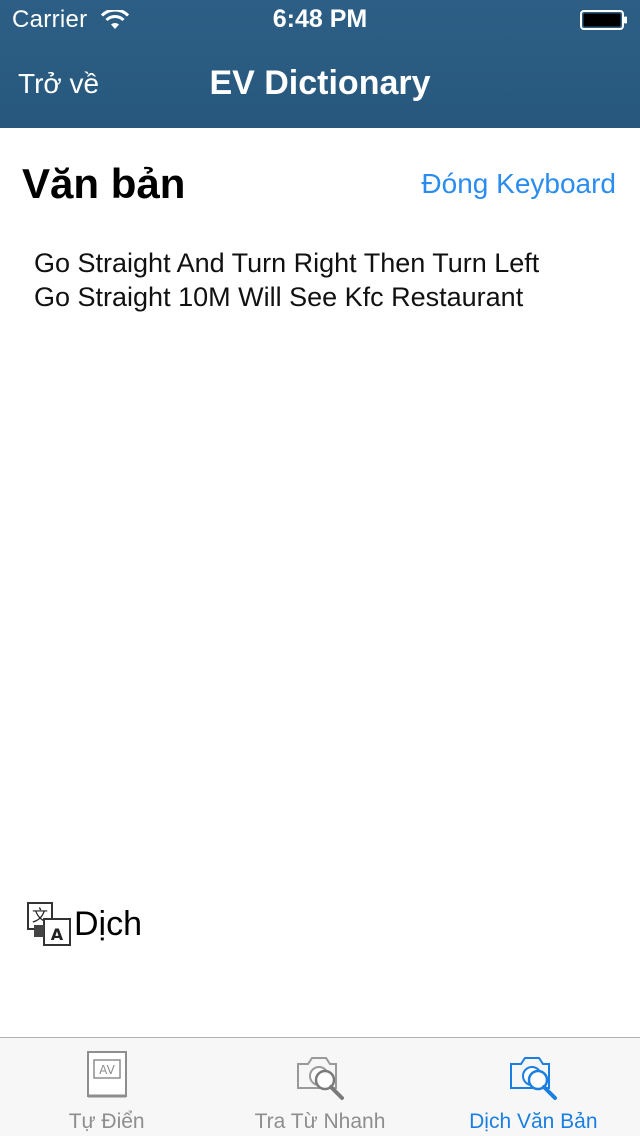  I want to click on svg-text: AV, so click(107, 1070).